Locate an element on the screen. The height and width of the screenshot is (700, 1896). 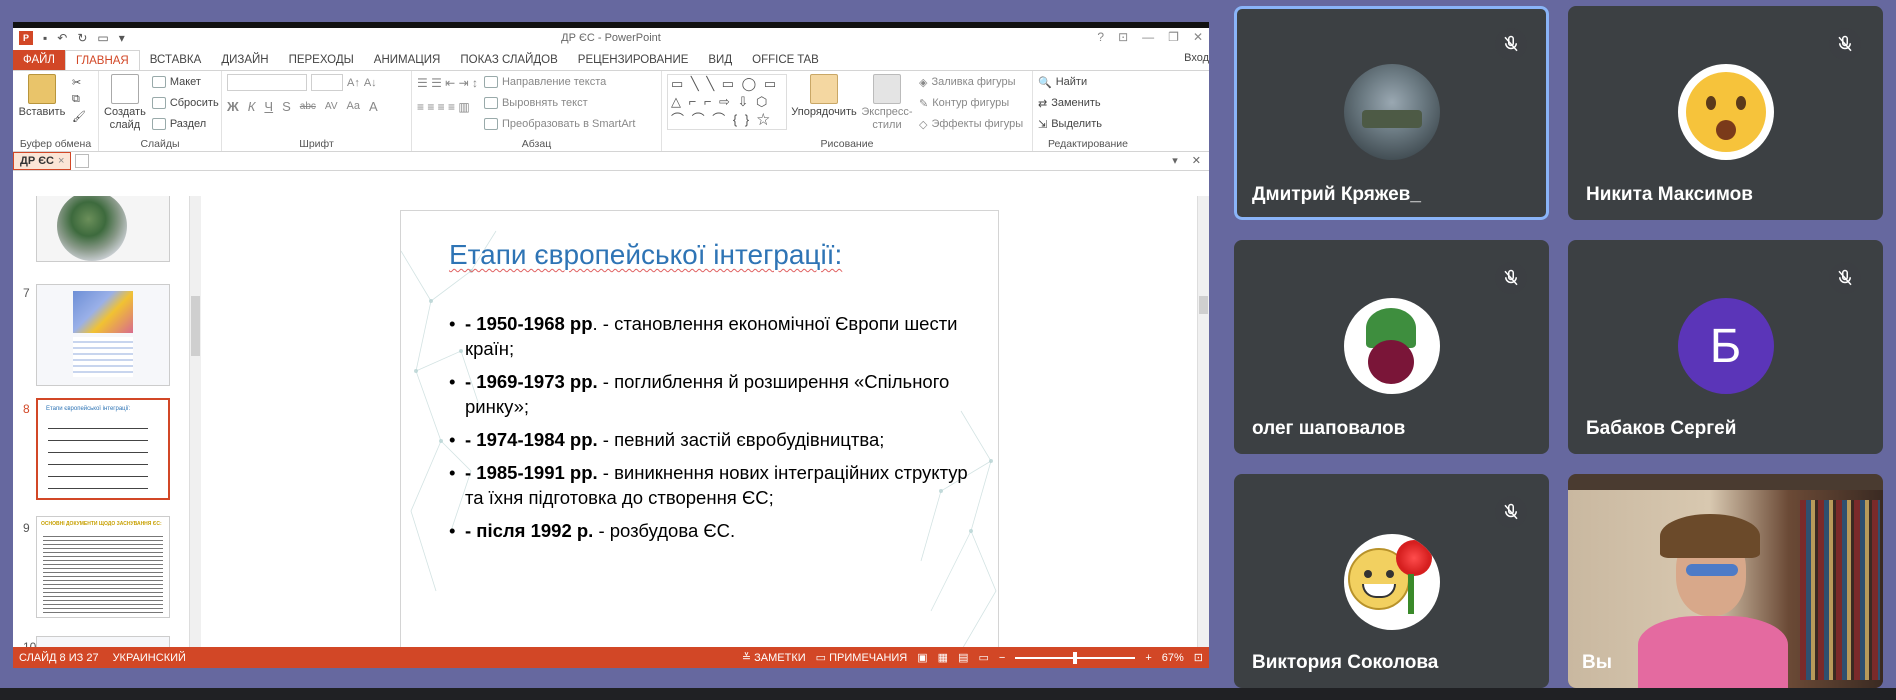
save-icon: ▪ is located at coordinates (45, 38).